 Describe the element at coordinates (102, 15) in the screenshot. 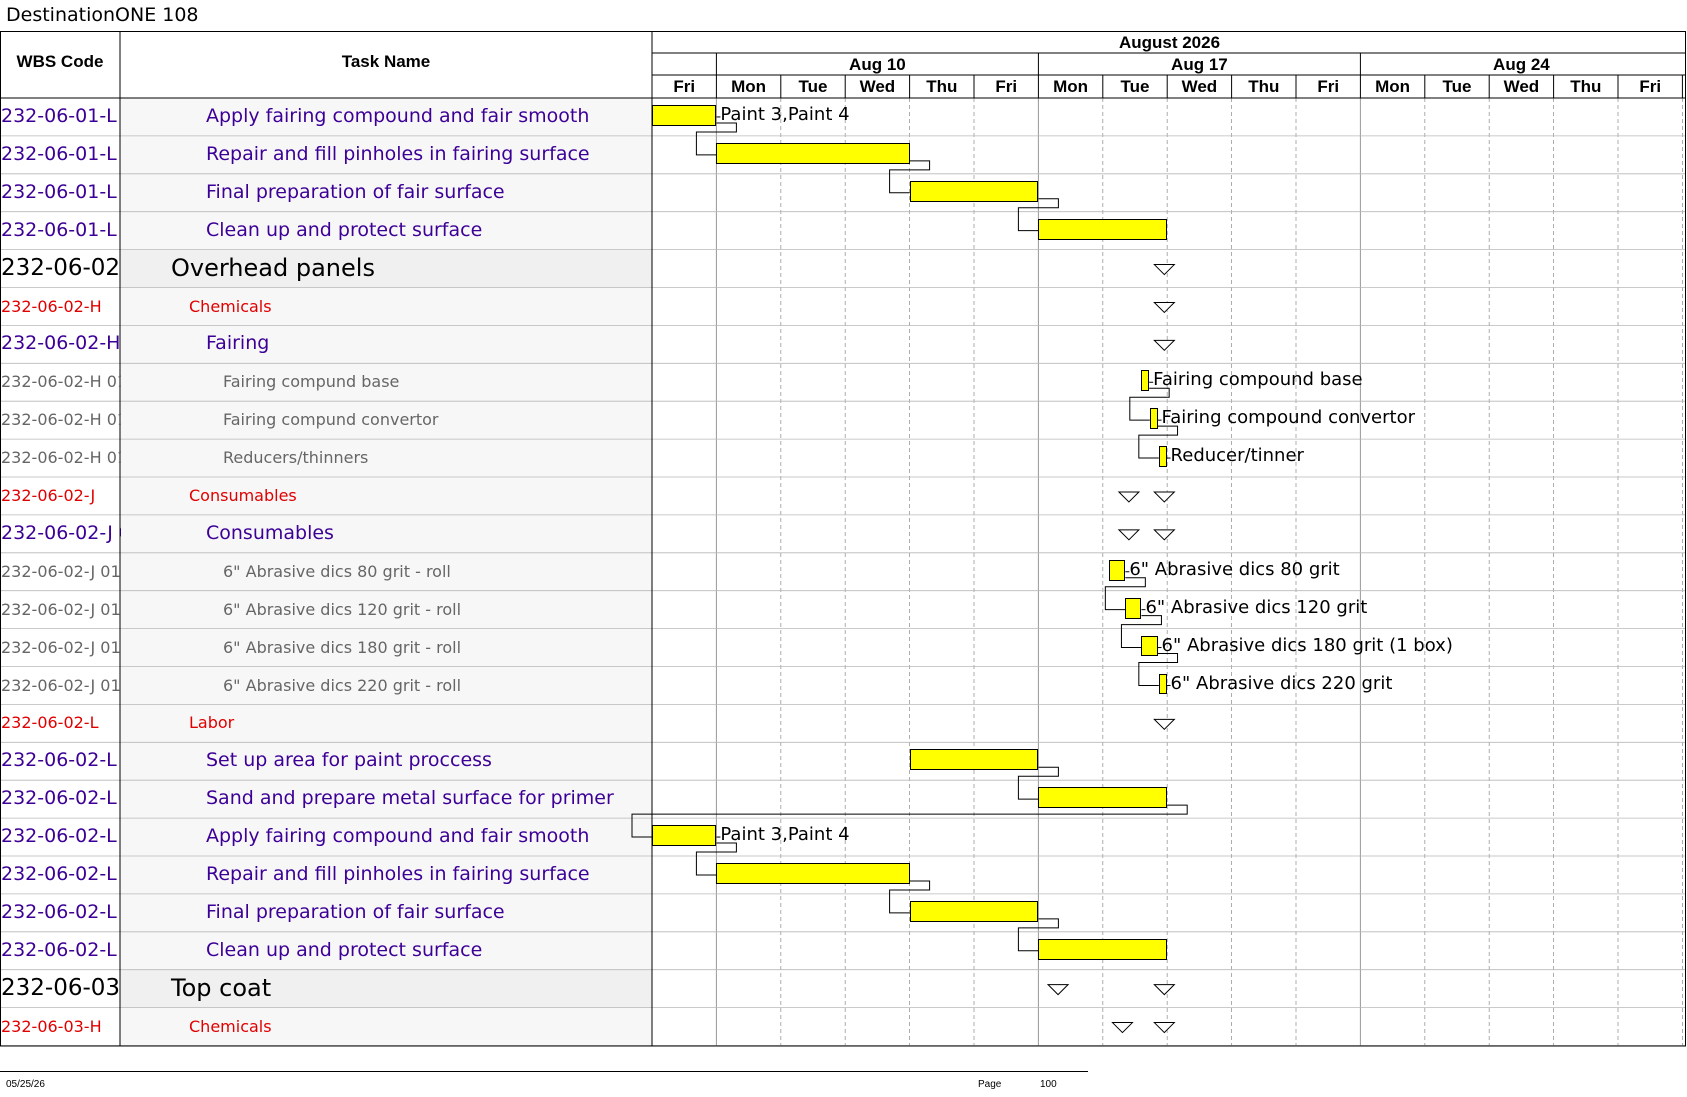

I see `document-title: DestinationONE 108` at that location.